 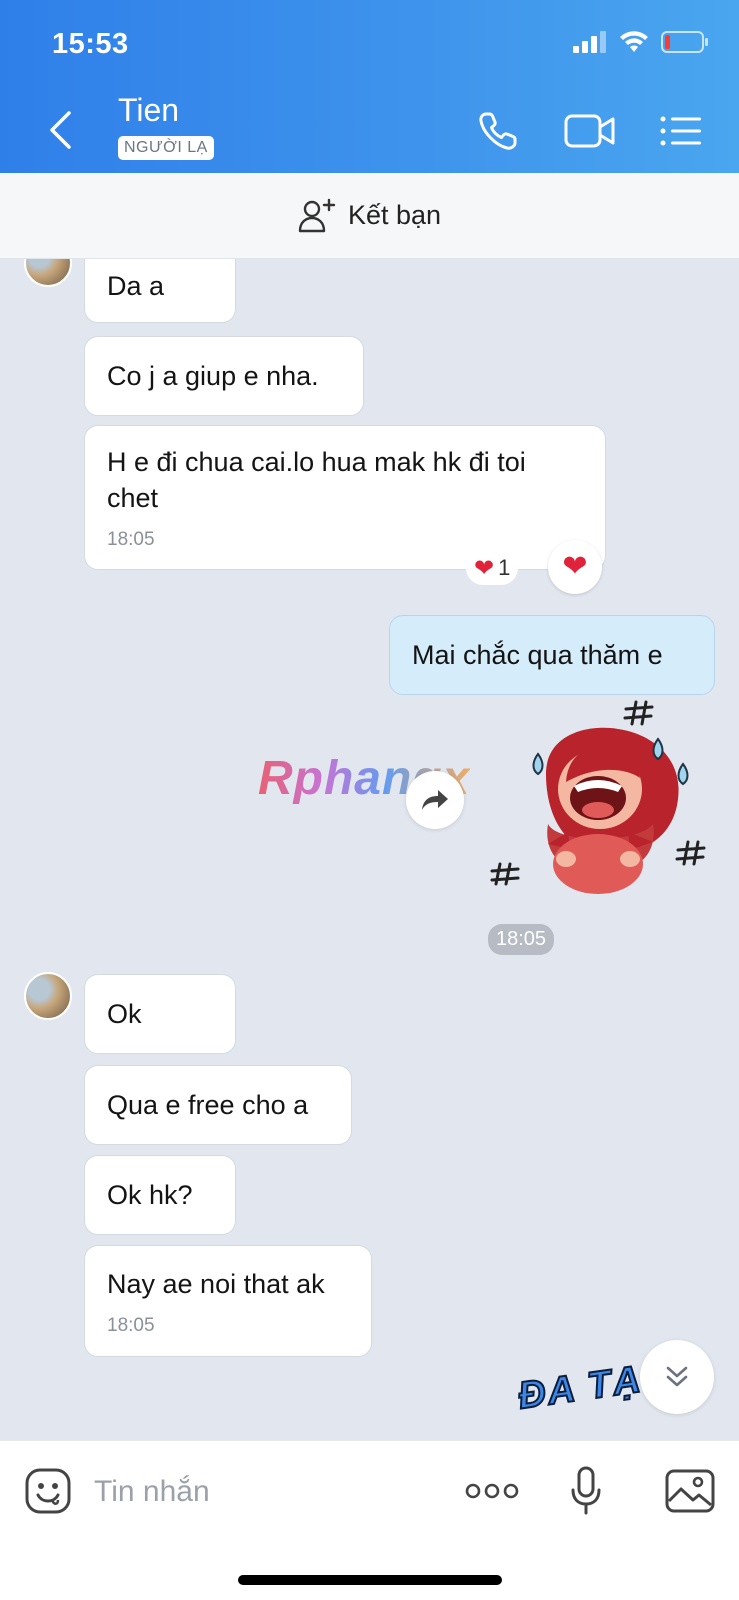 I want to click on status-time: 15:53, so click(x=90, y=44).